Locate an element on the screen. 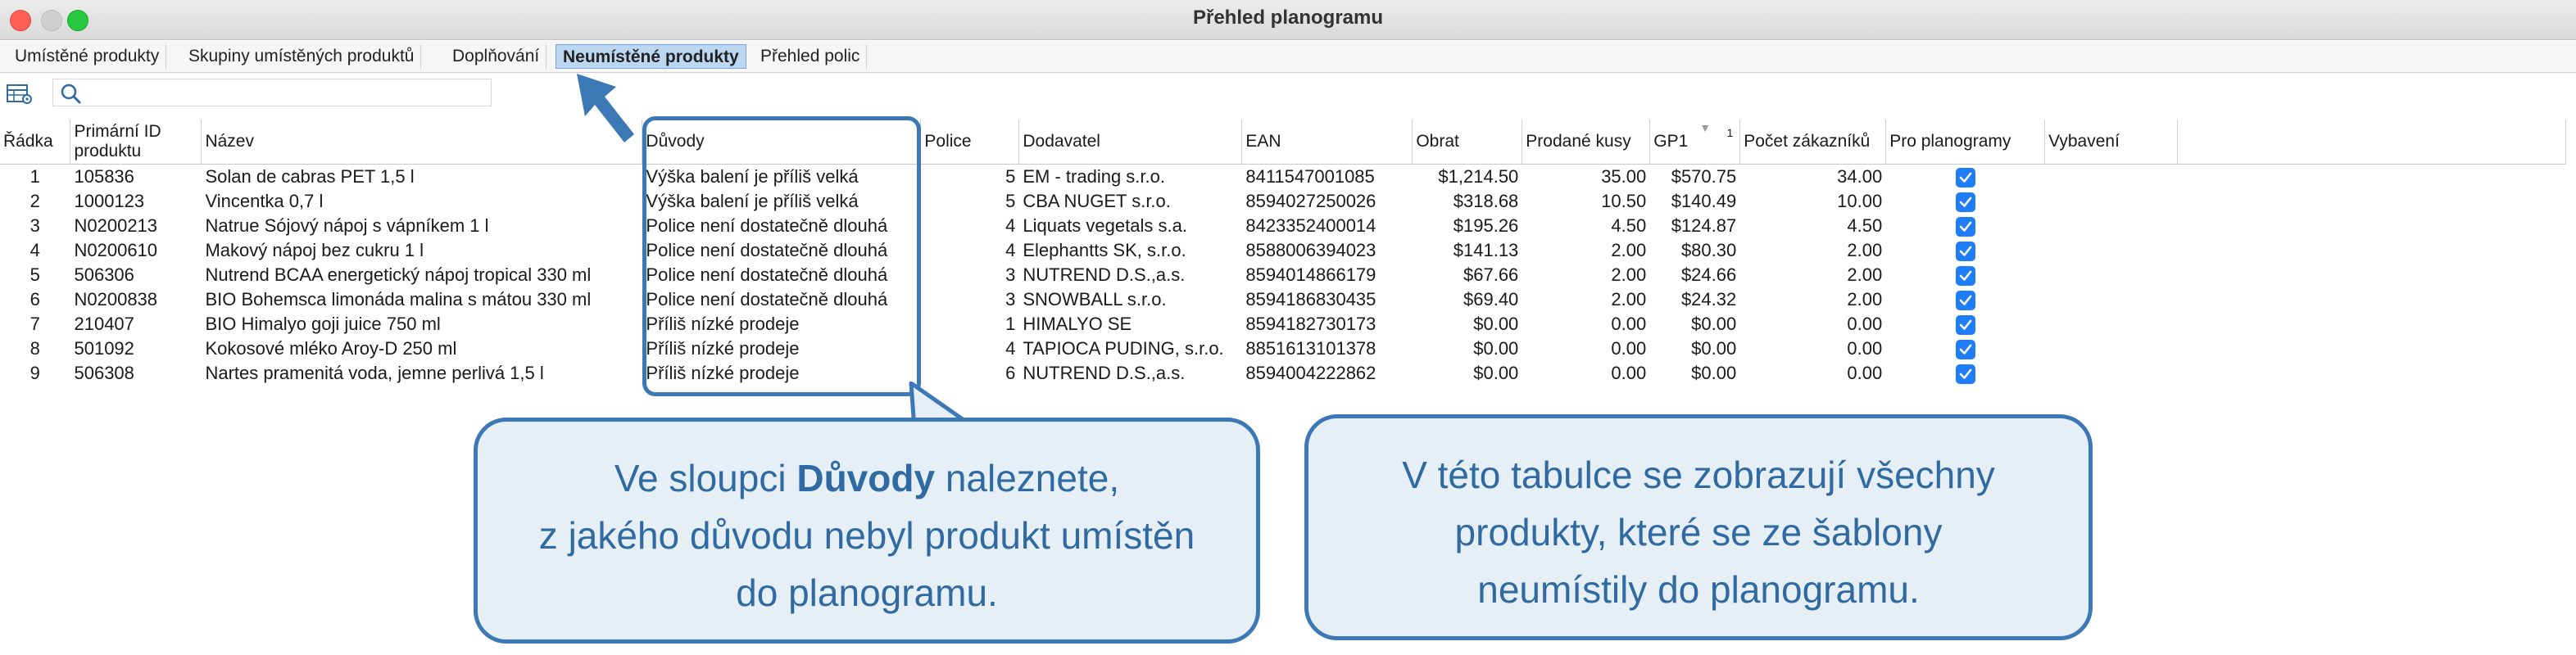 This screenshot has height=655, width=2576. col-header-vybaveni: Vybavení is located at coordinates (2111, 142).